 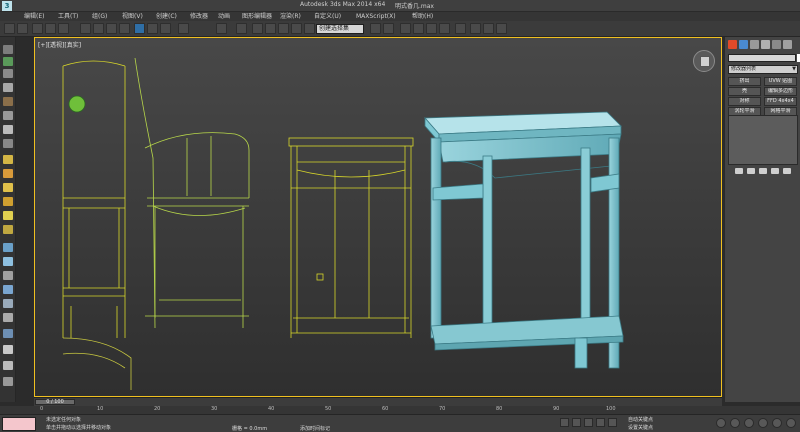 I want to click on menu-item-maxscript: MAXScript(X), so click(x=376, y=16).